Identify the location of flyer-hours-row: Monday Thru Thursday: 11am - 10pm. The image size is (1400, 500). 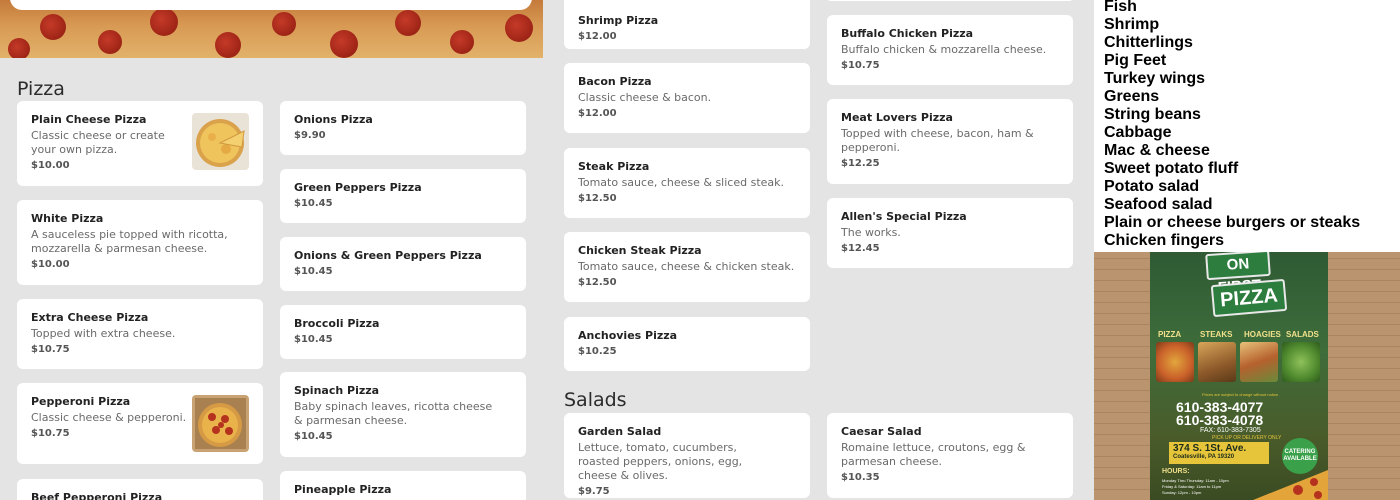
(1195, 480).